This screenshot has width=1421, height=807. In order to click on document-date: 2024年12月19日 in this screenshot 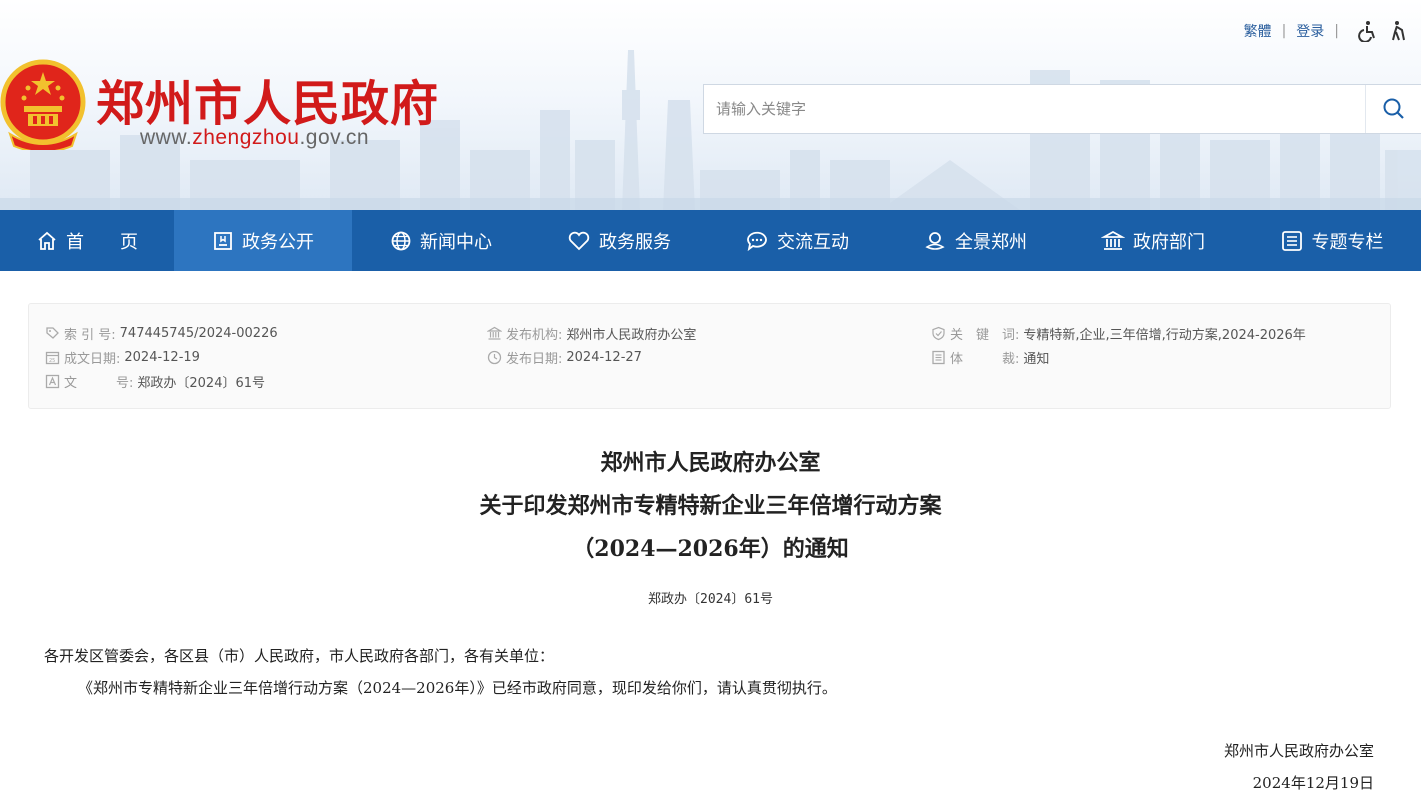, I will do `click(1313, 783)`.